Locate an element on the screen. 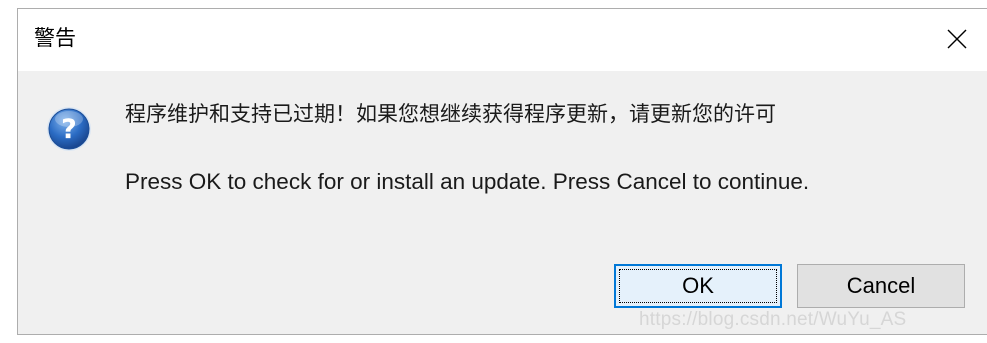 This screenshot has width=987, height=343. cancel-button-label: Cancel is located at coordinates (881, 285).